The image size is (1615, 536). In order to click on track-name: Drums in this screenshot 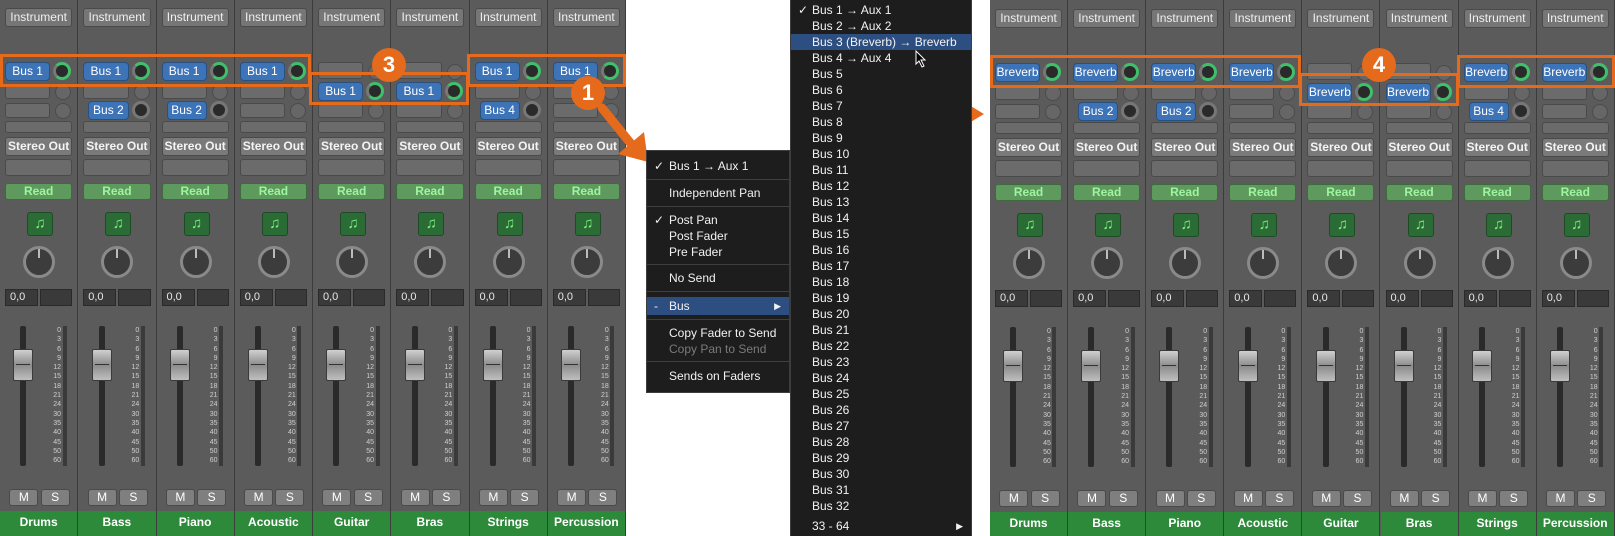, I will do `click(39, 523)`.